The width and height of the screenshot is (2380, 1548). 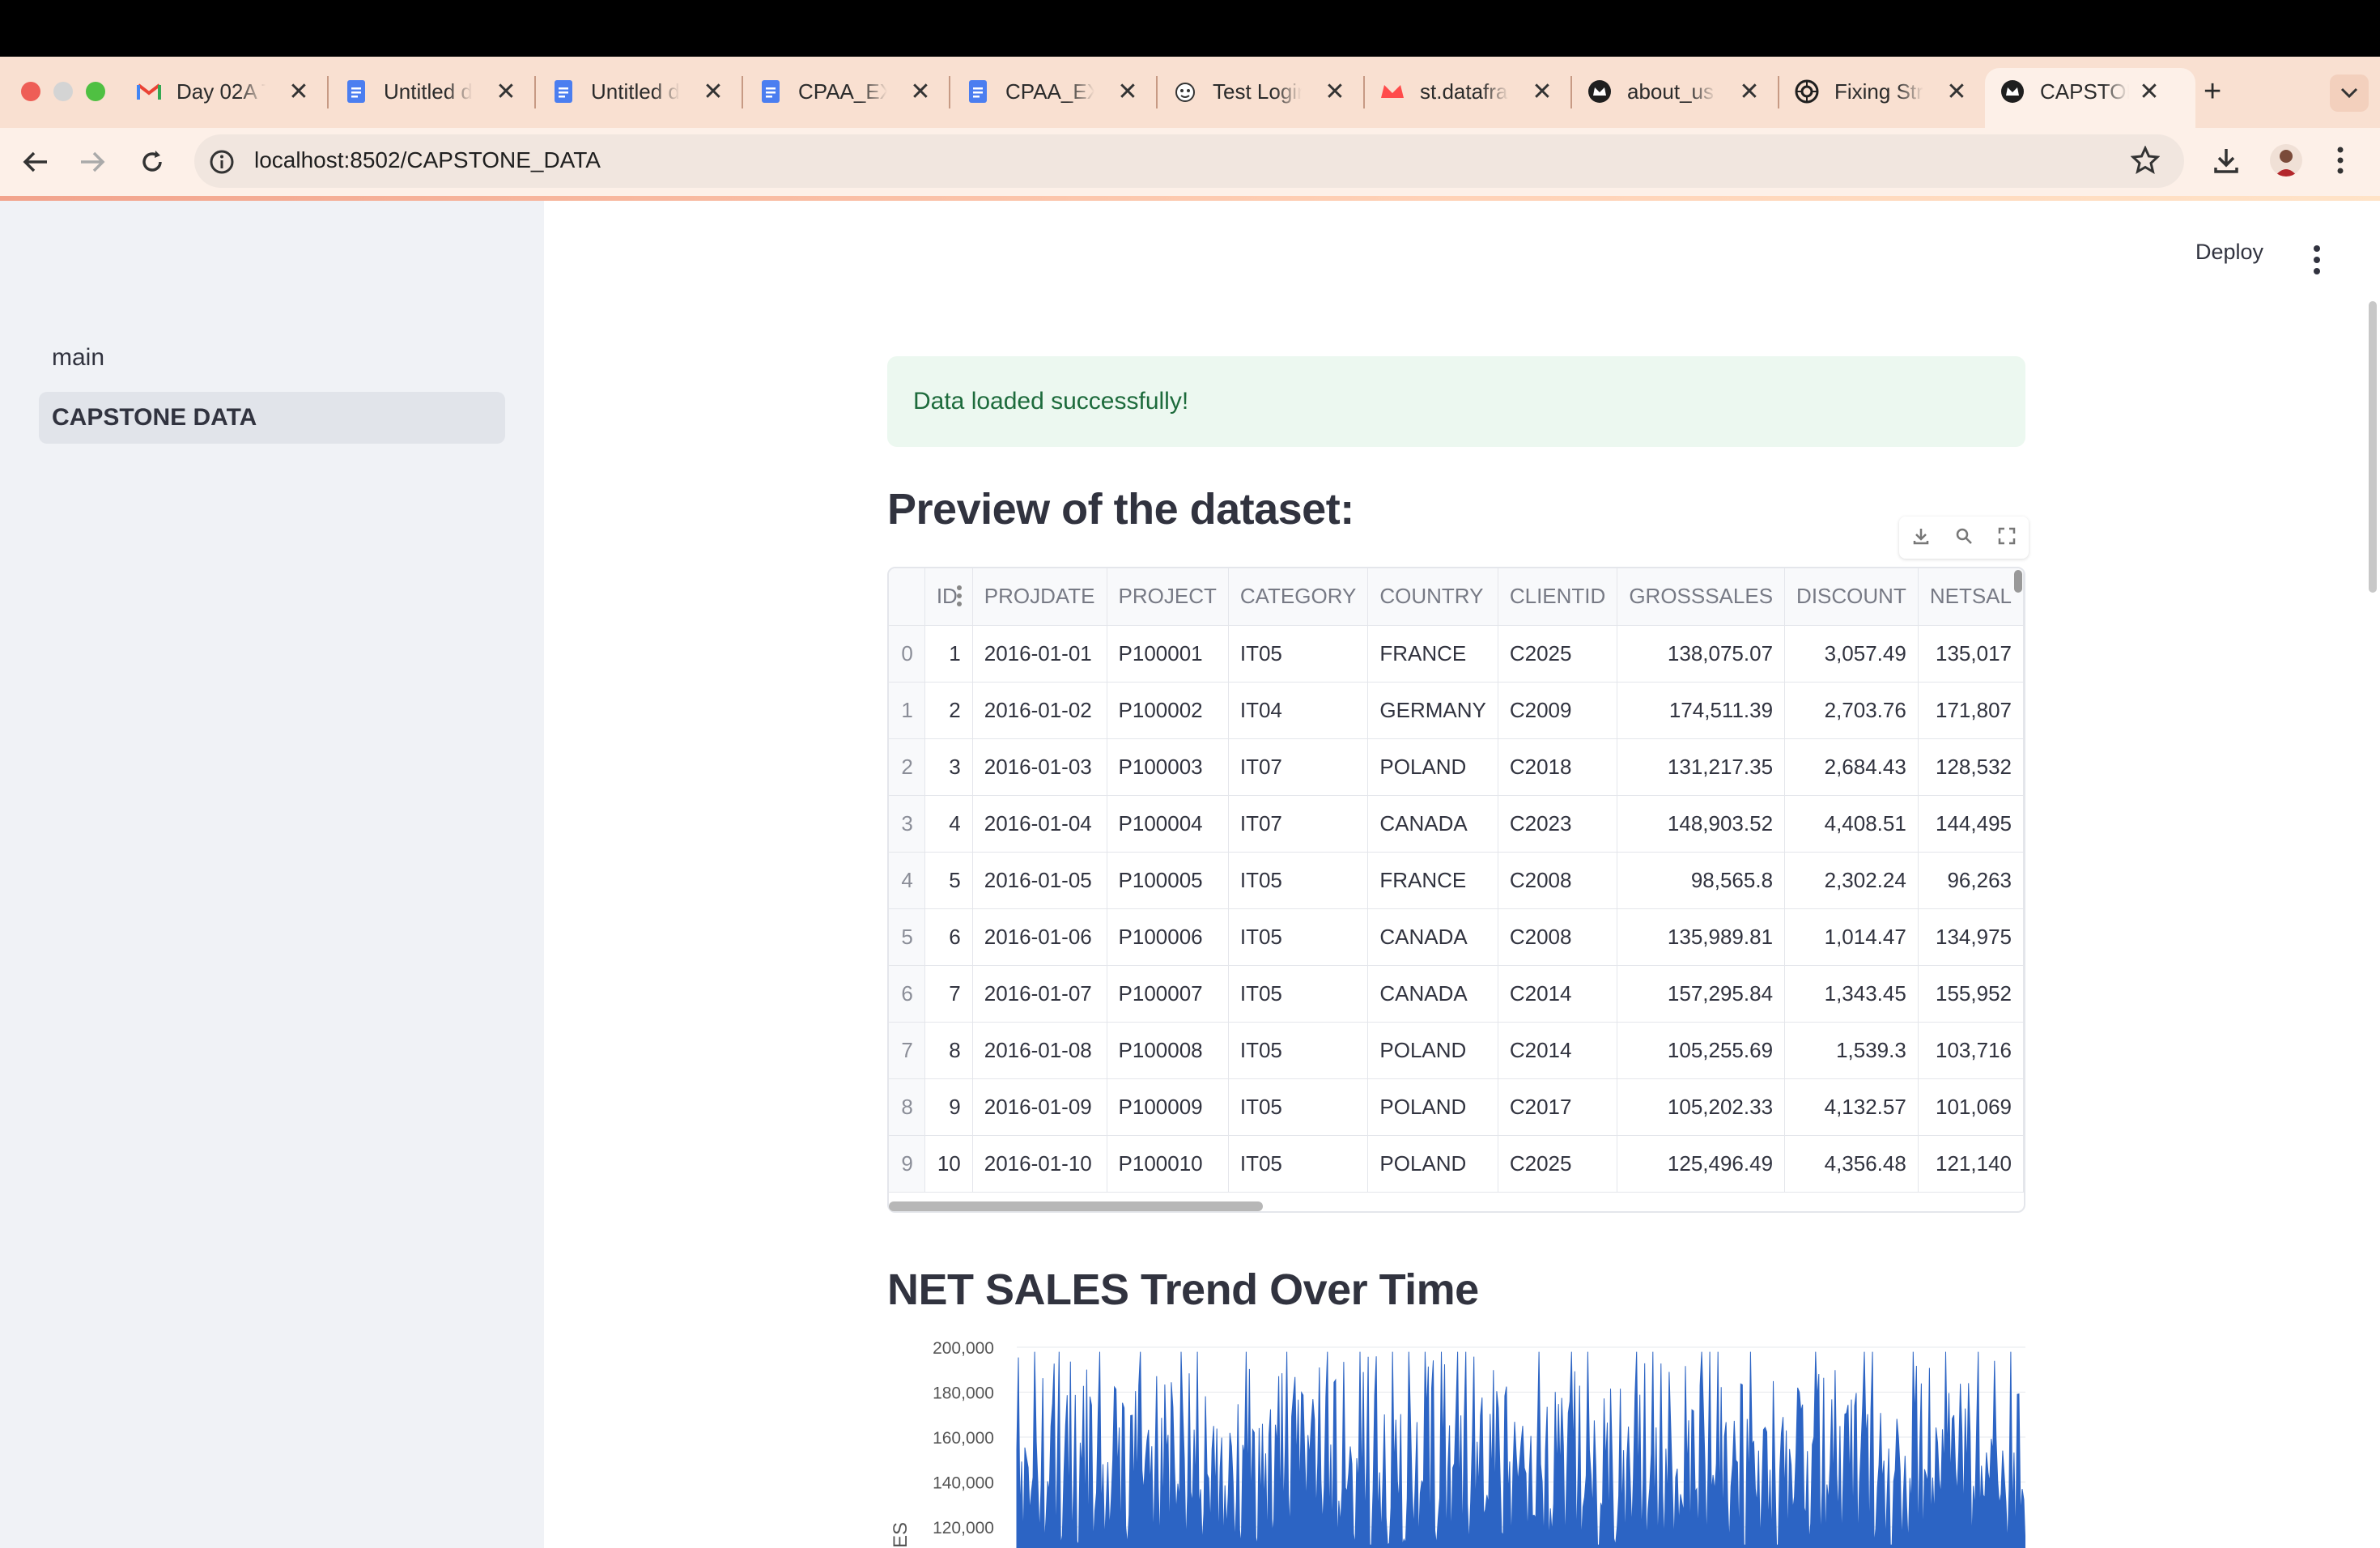 What do you see at coordinates (949, 881) in the screenshot?
I see `table-cell: 5` at bounding box center [949, 881].